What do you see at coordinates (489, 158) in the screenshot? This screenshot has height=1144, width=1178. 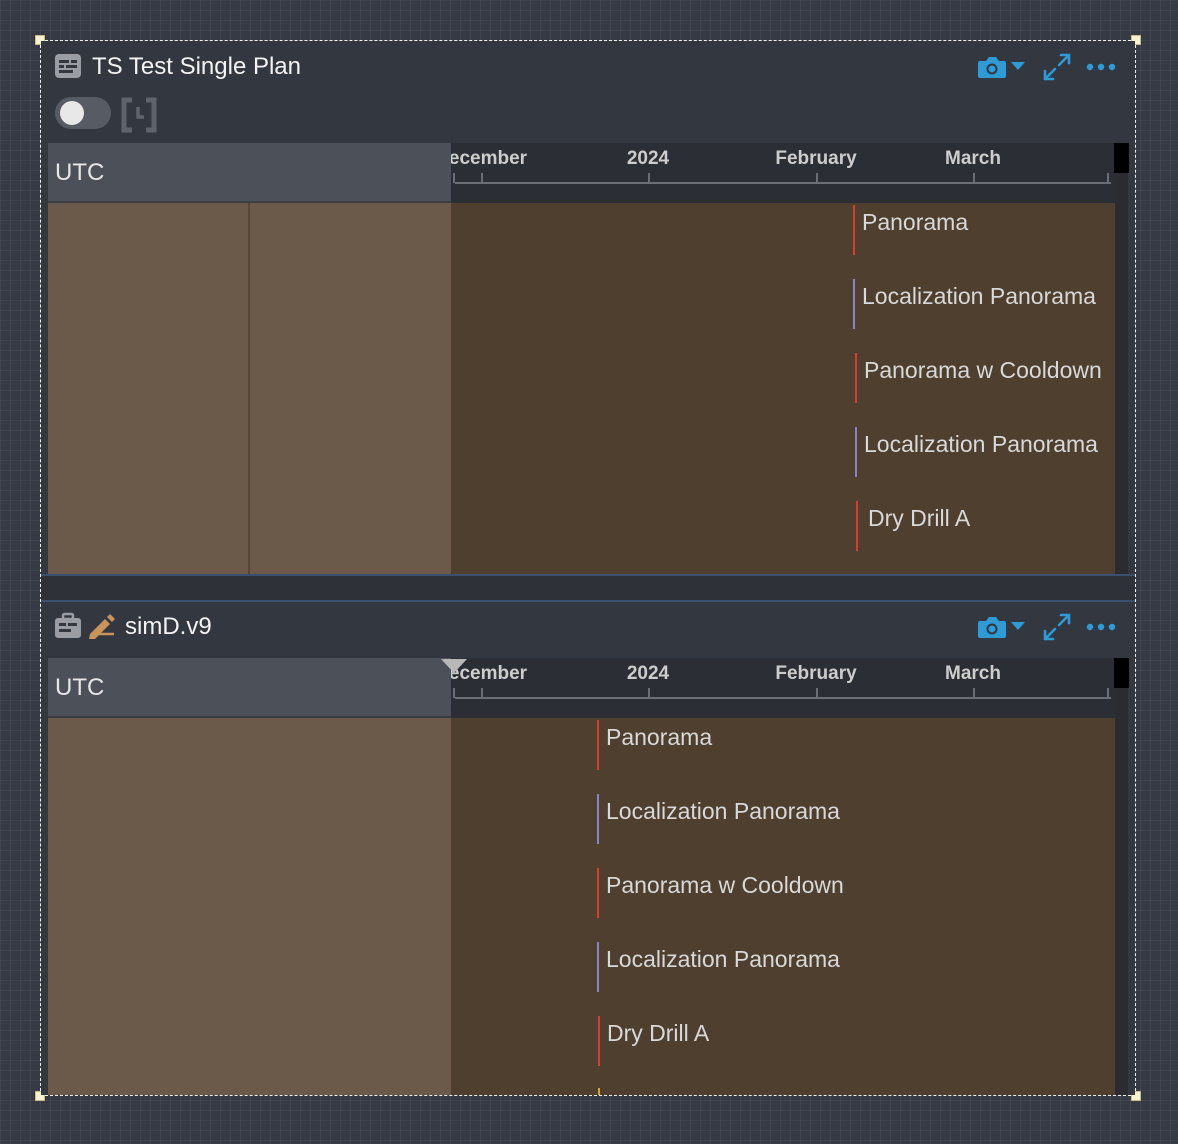 I see `axis-tick-label: ecember` at bounding box center [489, 158].